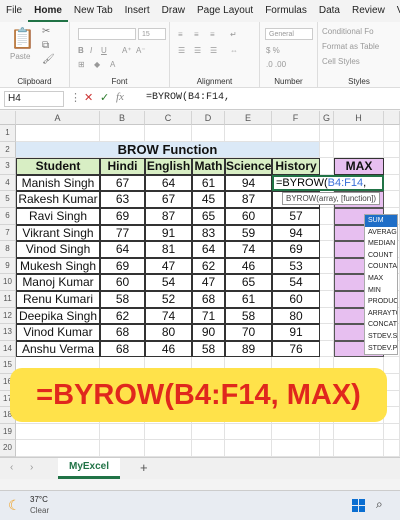  I want to click on italic-icon: I, so click(91, 50).